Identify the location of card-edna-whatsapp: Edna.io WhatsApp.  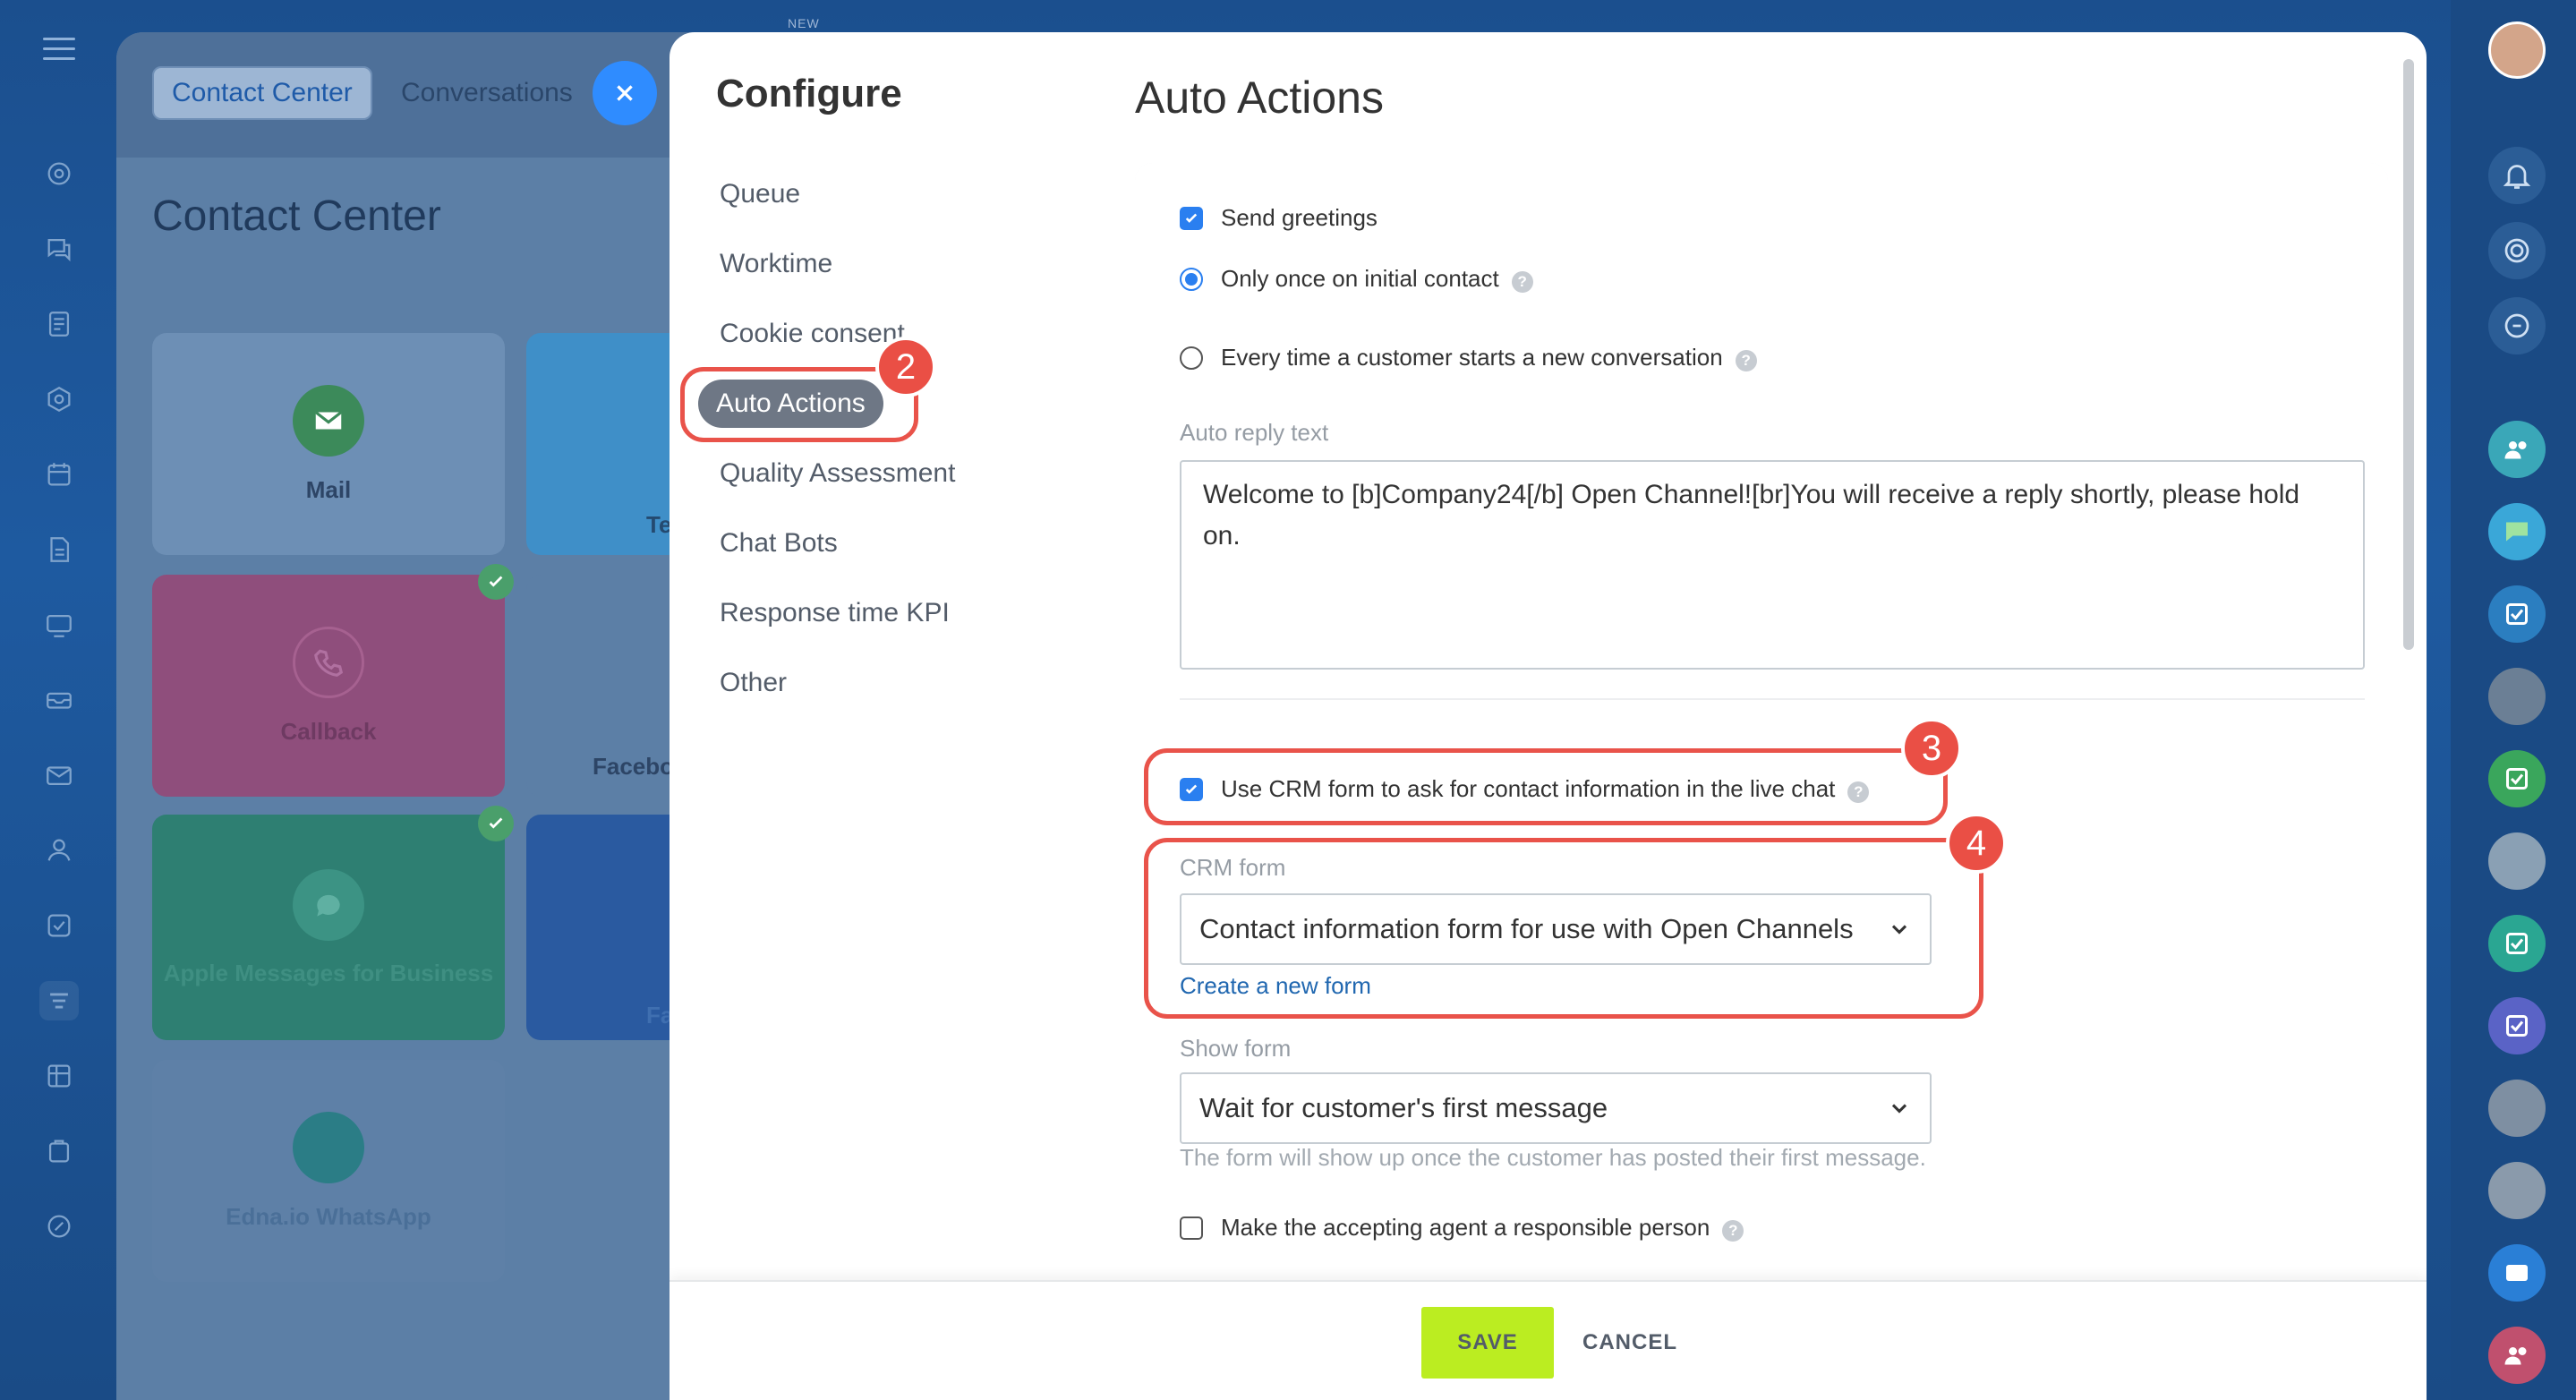
(328, 1171).